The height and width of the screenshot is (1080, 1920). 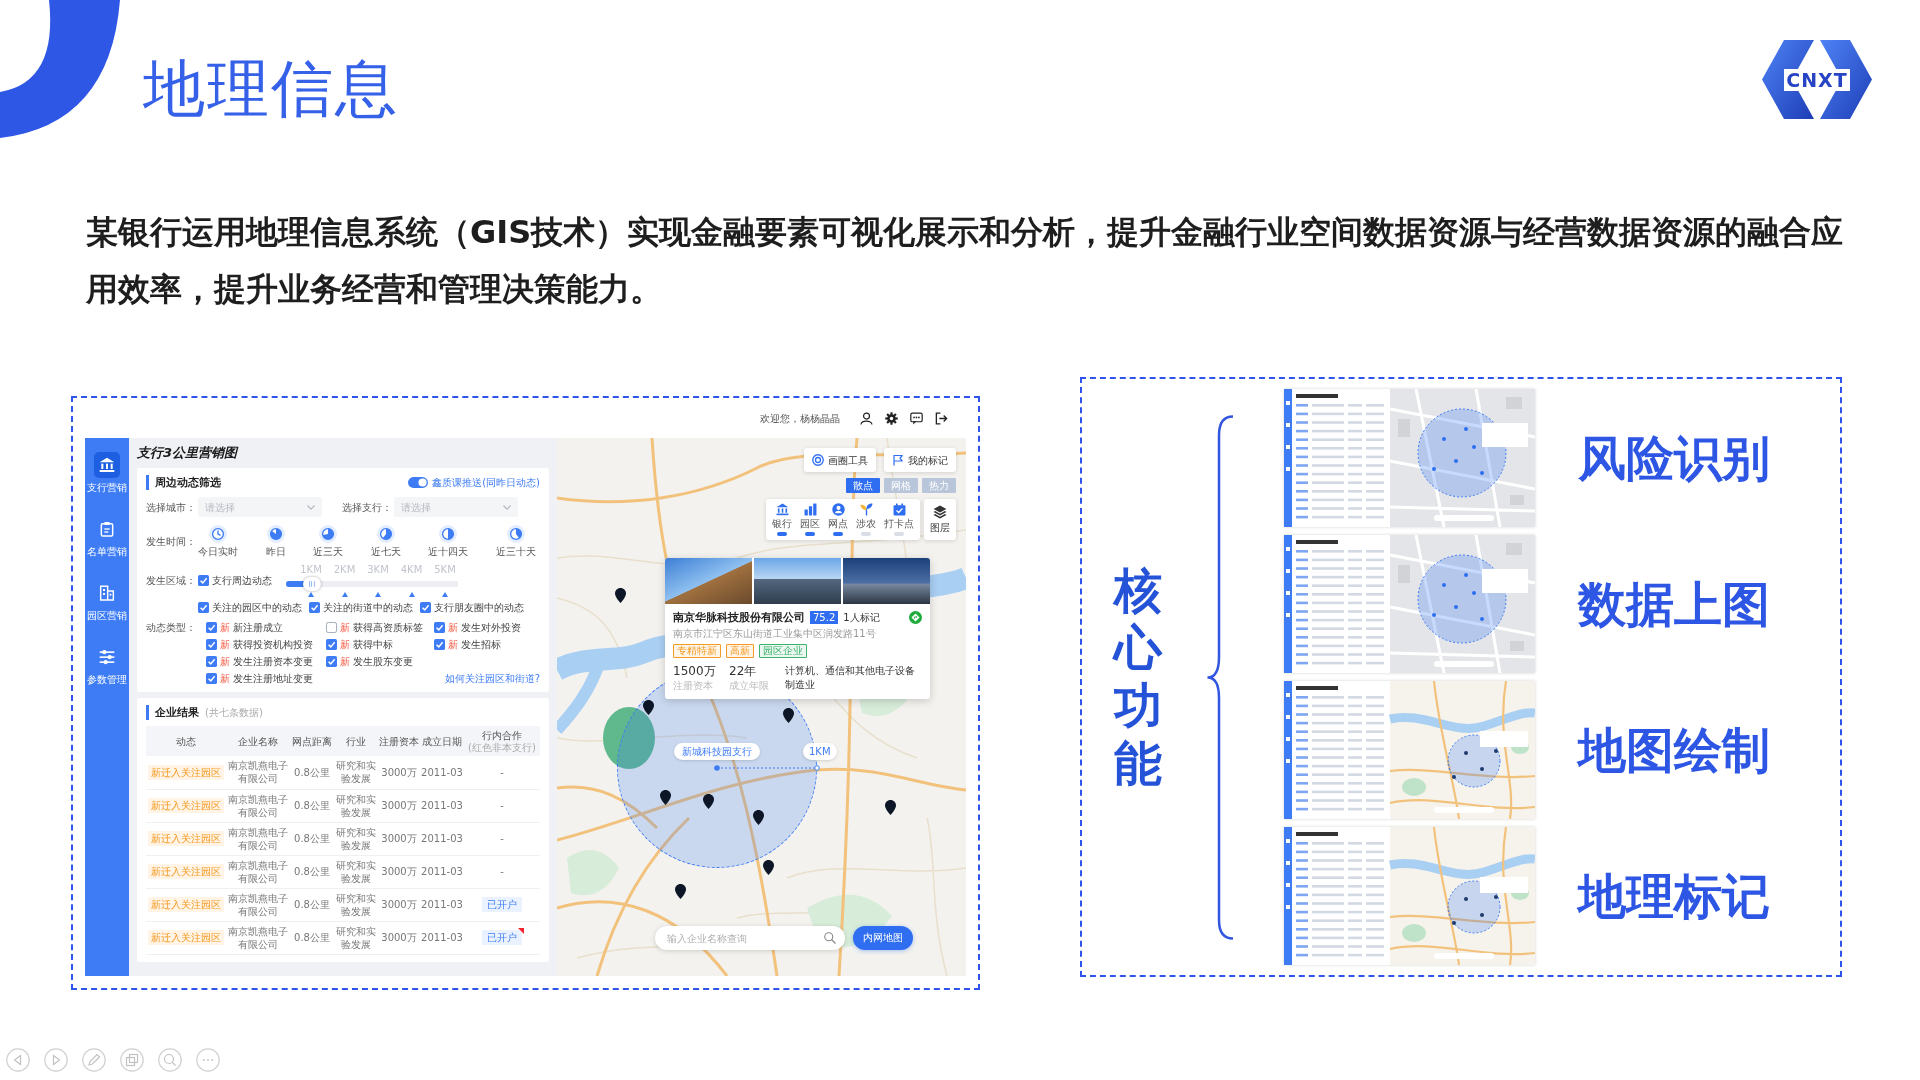 What do you see at coordinates (820, 751) in the screenshot?
I see `radius-label: 1KM` at bounding box center [820, 751].